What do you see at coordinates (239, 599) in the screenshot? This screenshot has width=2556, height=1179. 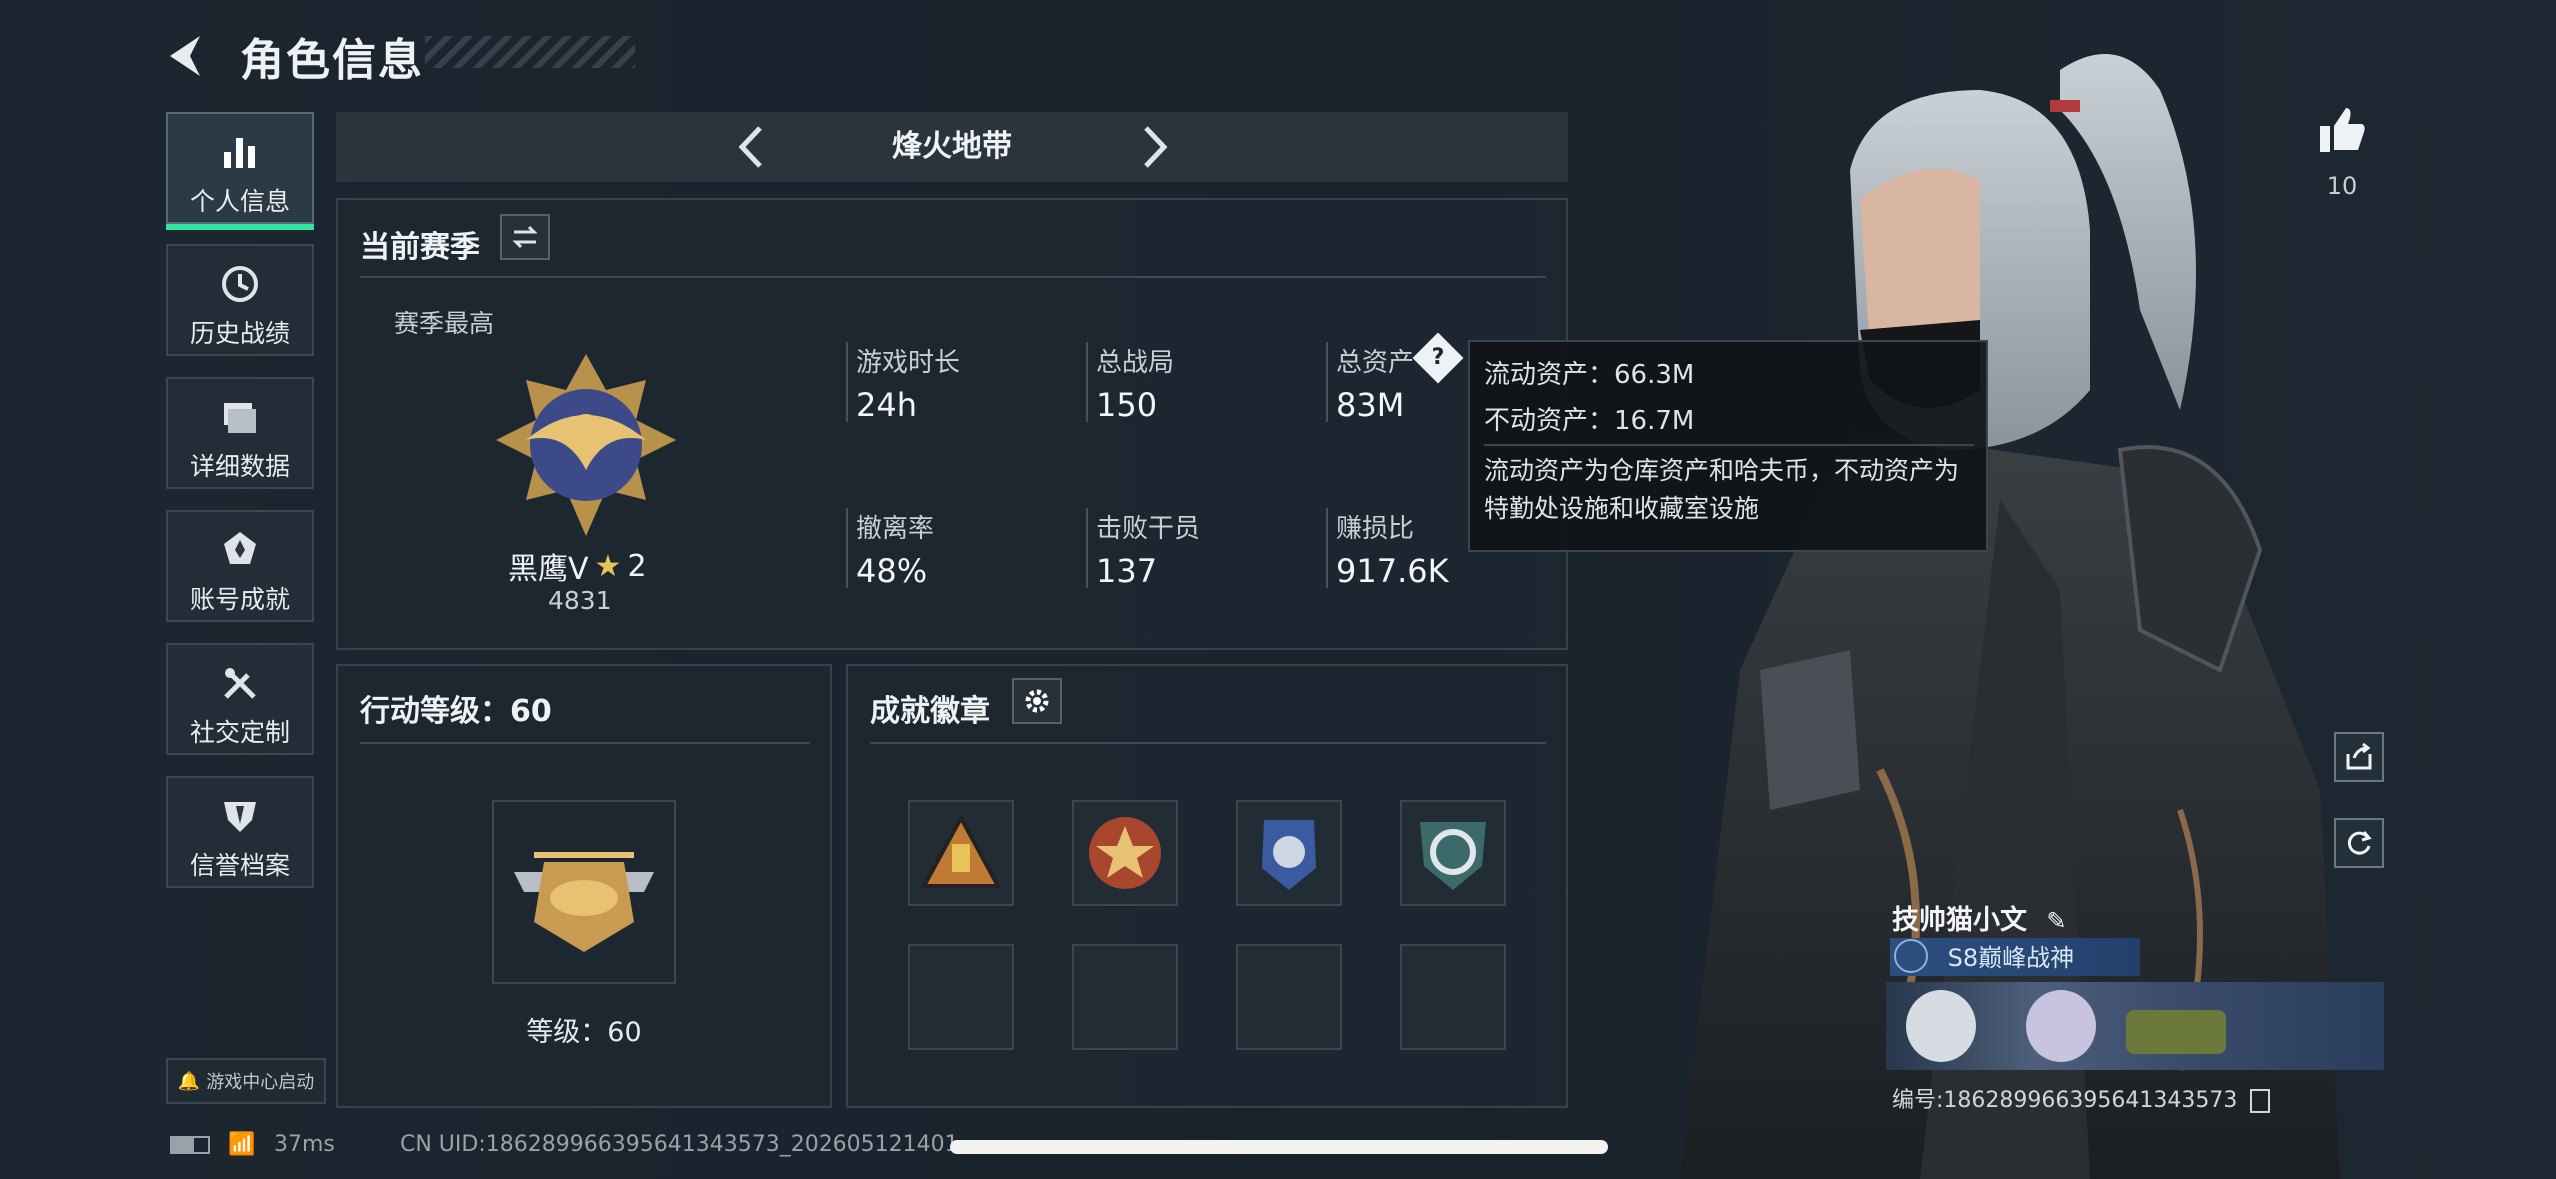 I see `sidebar-item-label: 账号成就` at bounding box center [239, 599].